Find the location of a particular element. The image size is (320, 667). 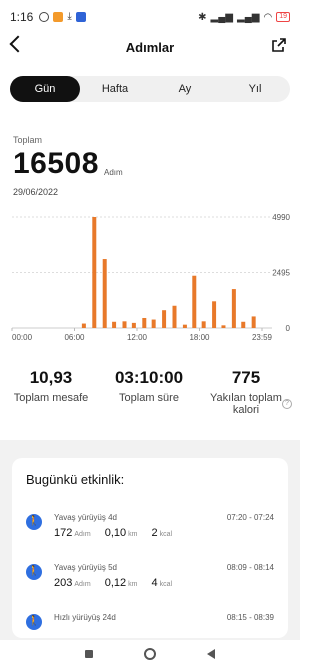

activity-metrics: 203 Adım 0,12 km 4 kcal is located at coordinates (119, 583).